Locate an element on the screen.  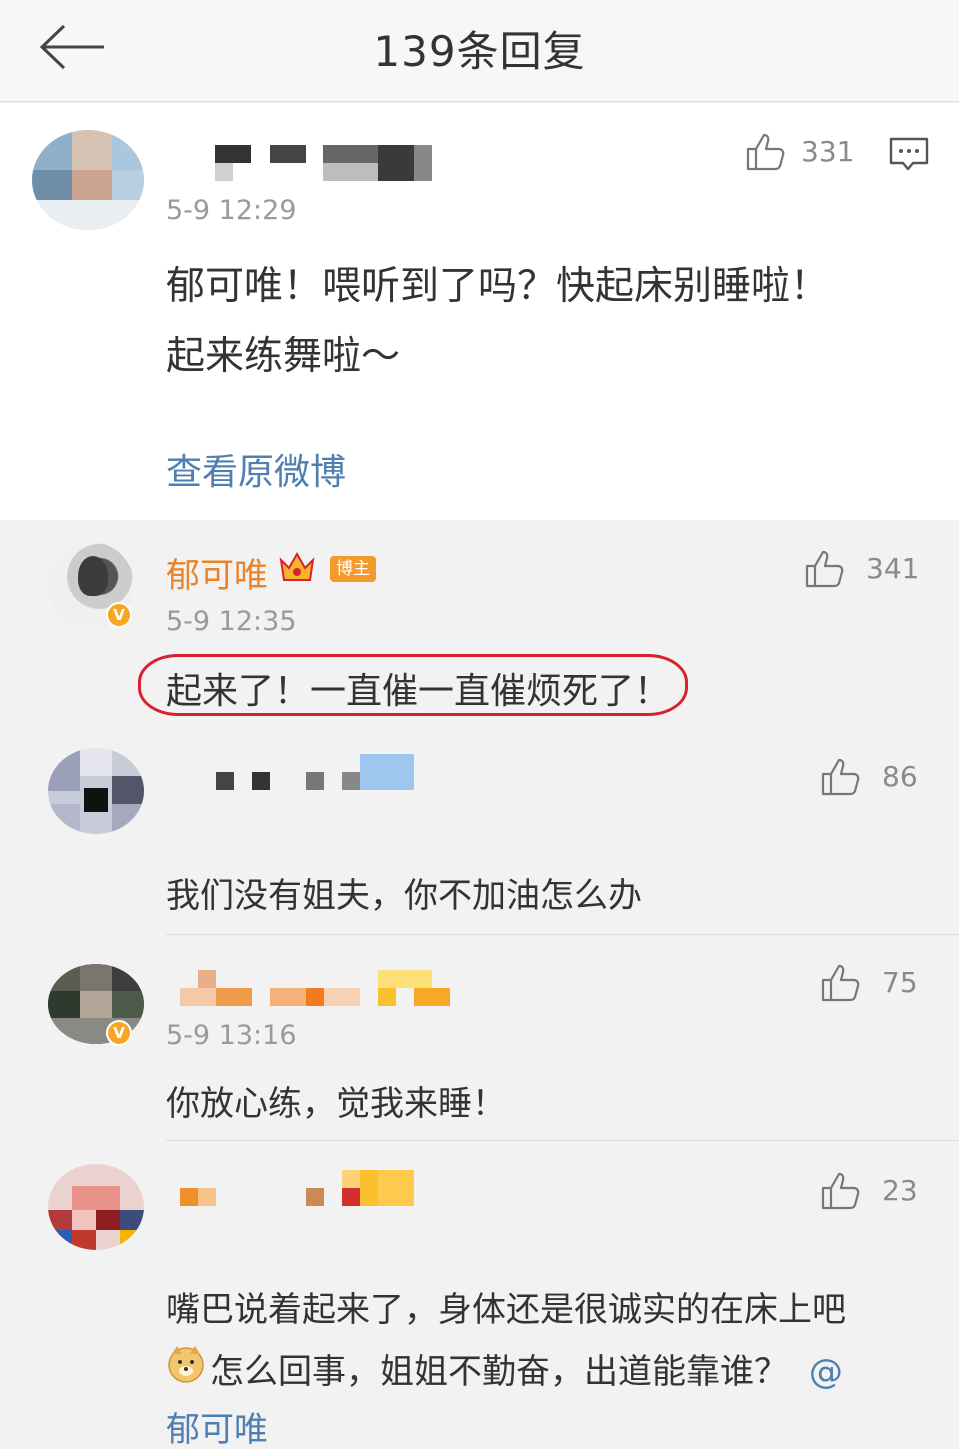
like-button: 341 is located at coordinates (863, 570).